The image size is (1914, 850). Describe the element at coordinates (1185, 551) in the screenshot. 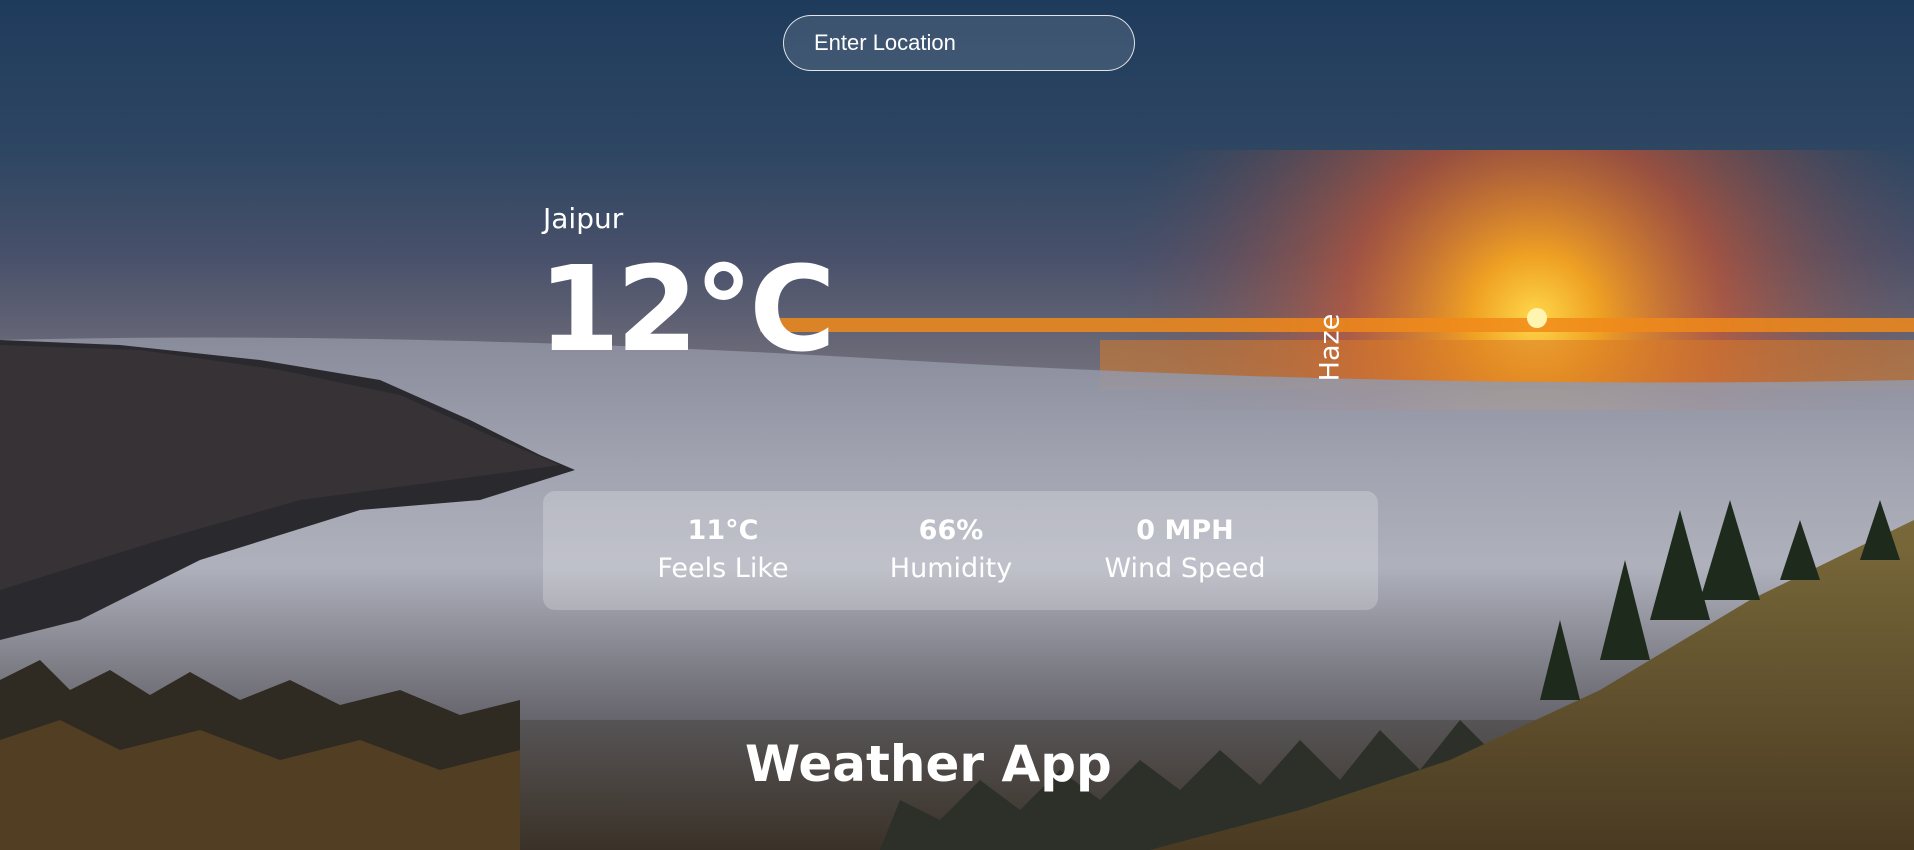

I see `wind-speed-stat: 0 MPH Wind Speed` at that location.